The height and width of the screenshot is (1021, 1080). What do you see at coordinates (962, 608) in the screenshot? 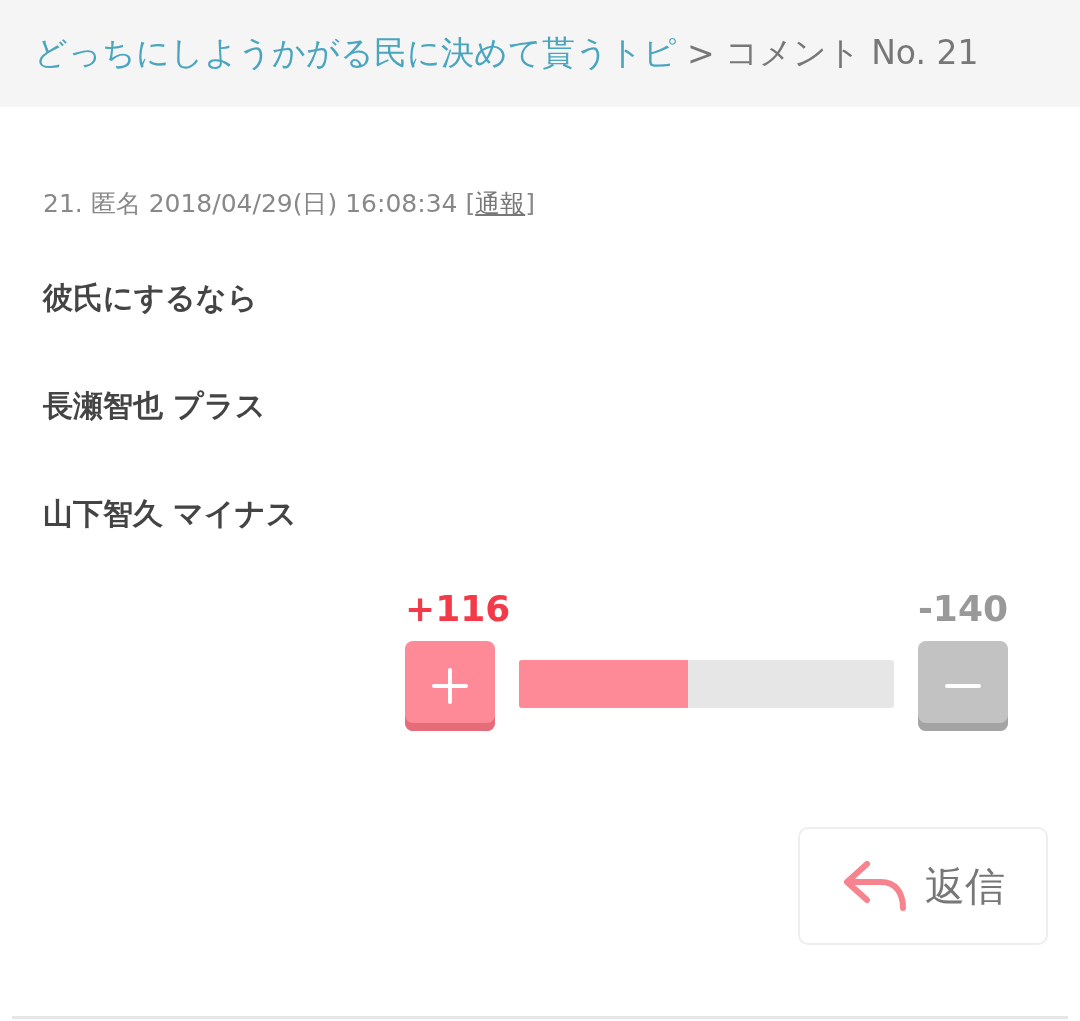
I see `minus-count: -140` at bounding box center [962, 608].